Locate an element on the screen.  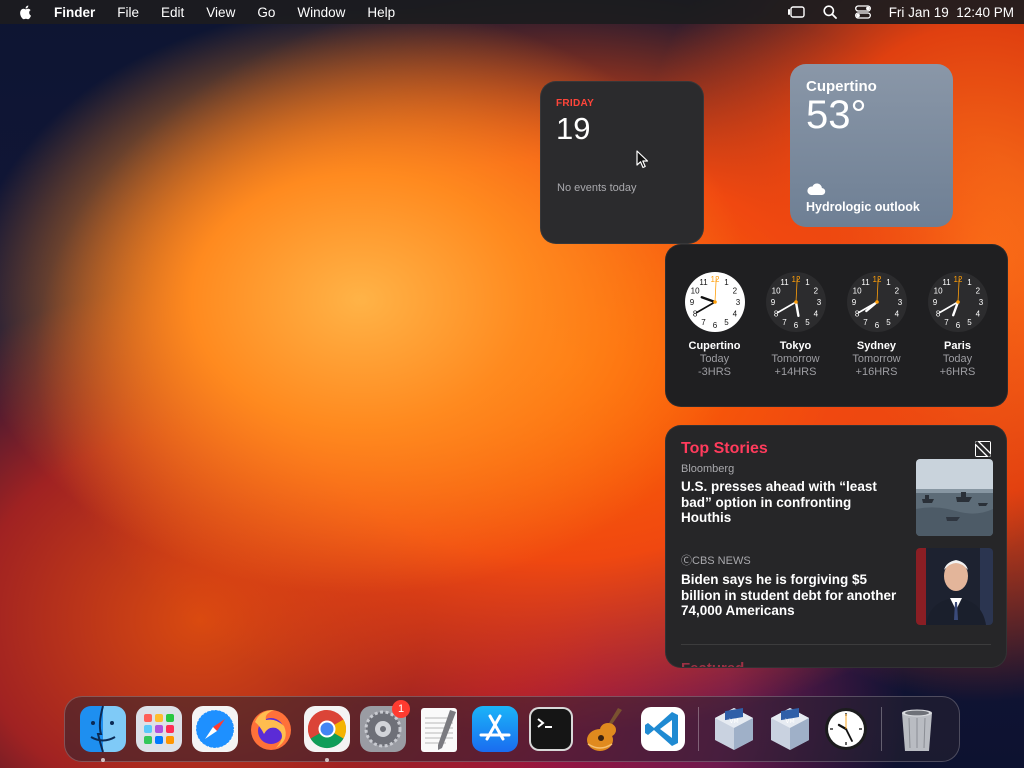
stage-manager-icon is located at coordinates (796, 12).